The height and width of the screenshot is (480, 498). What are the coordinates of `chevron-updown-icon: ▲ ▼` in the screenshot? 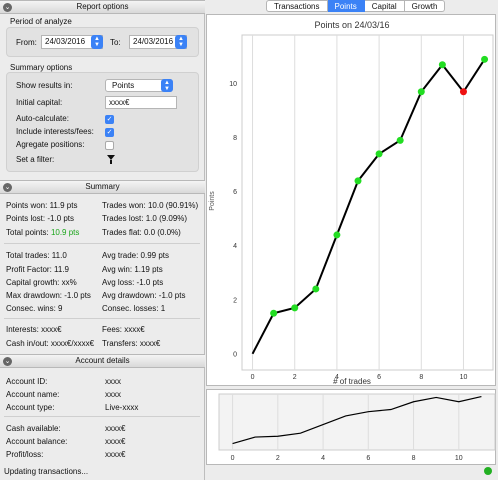 It's located at (167, 85).